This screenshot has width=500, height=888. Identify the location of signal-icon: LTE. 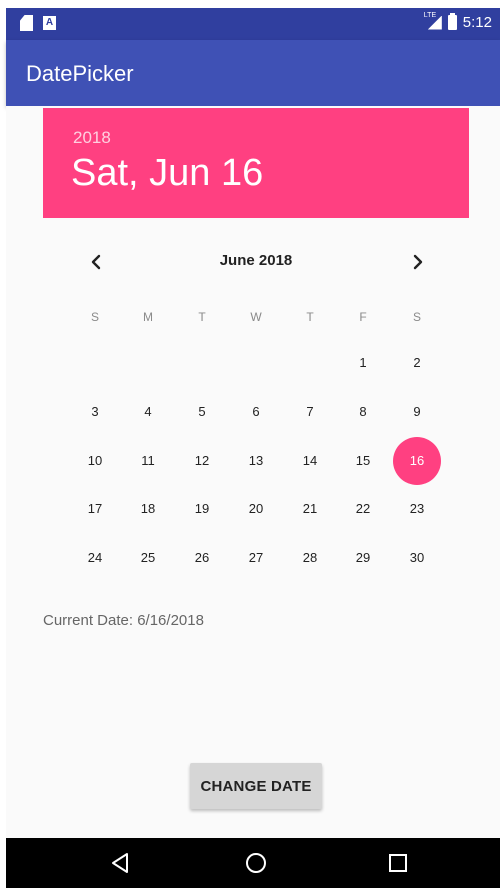
(432, 21).